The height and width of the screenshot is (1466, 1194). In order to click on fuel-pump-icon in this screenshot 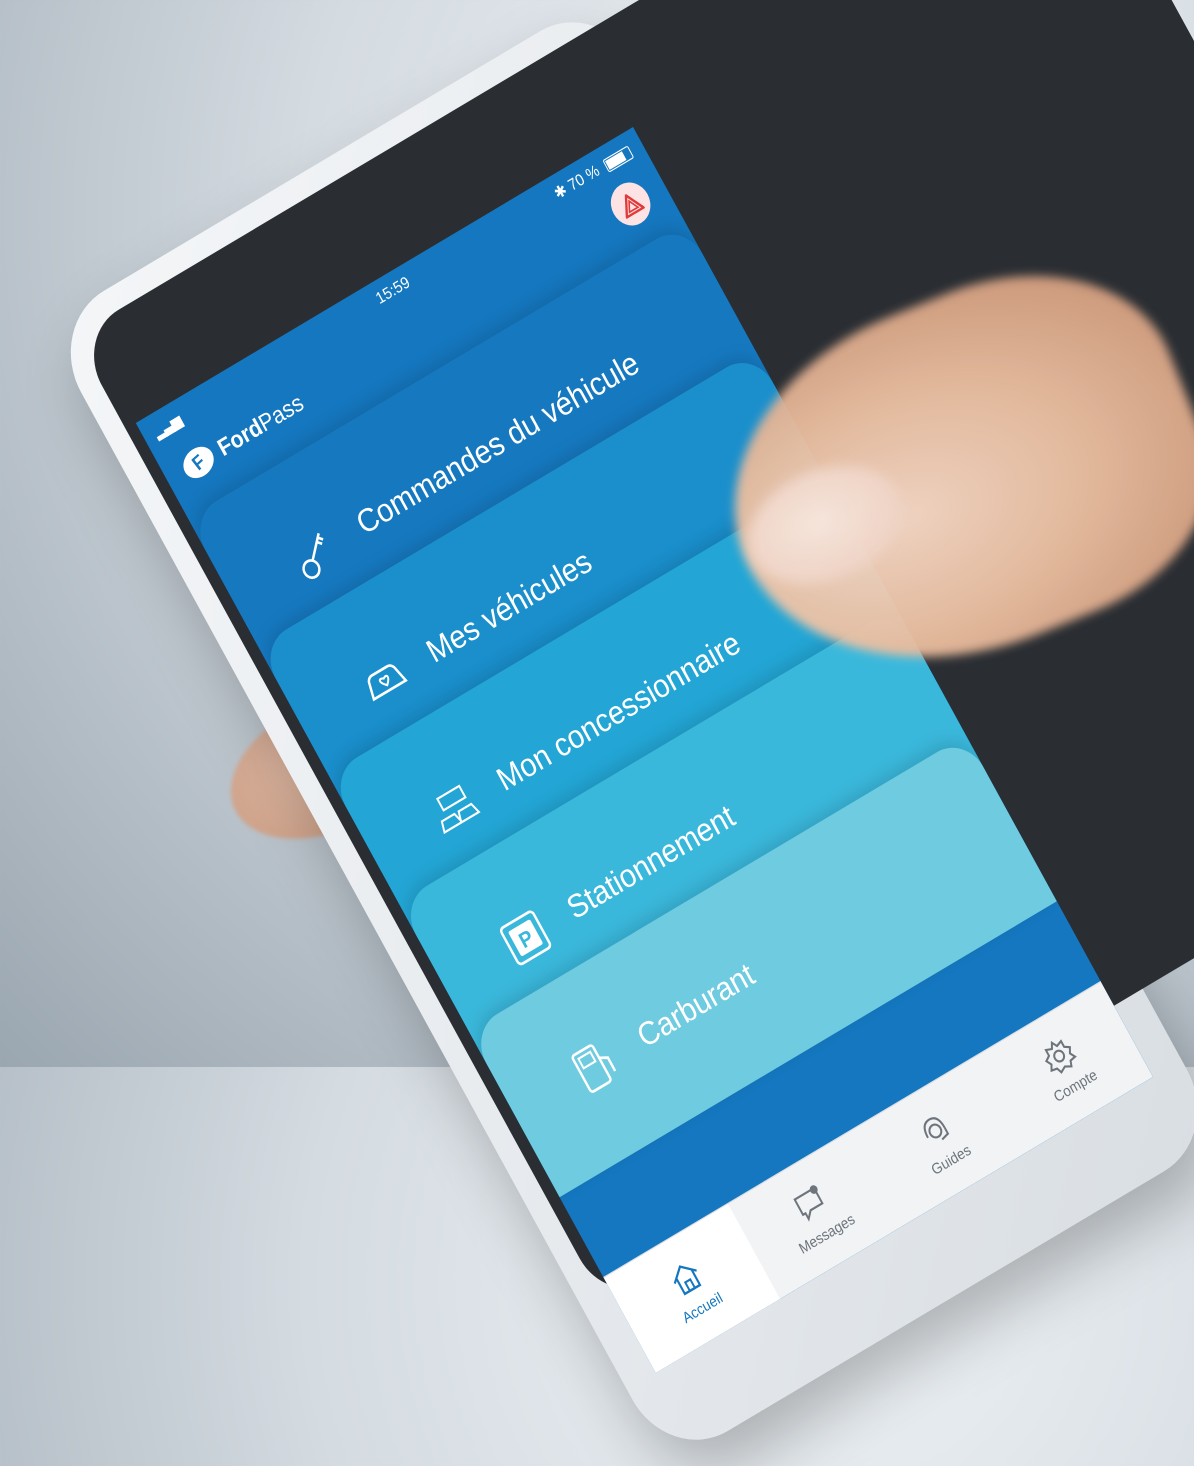, I will do `click(593, 1068)`.